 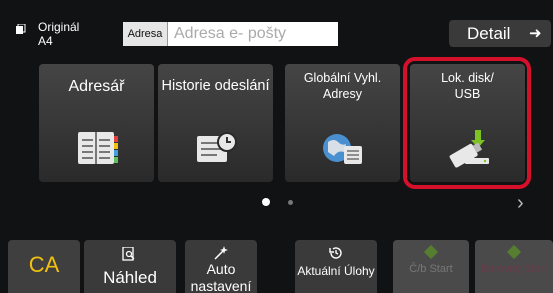 I want to click on magic-wand-icon, so click(x=221, y=253).